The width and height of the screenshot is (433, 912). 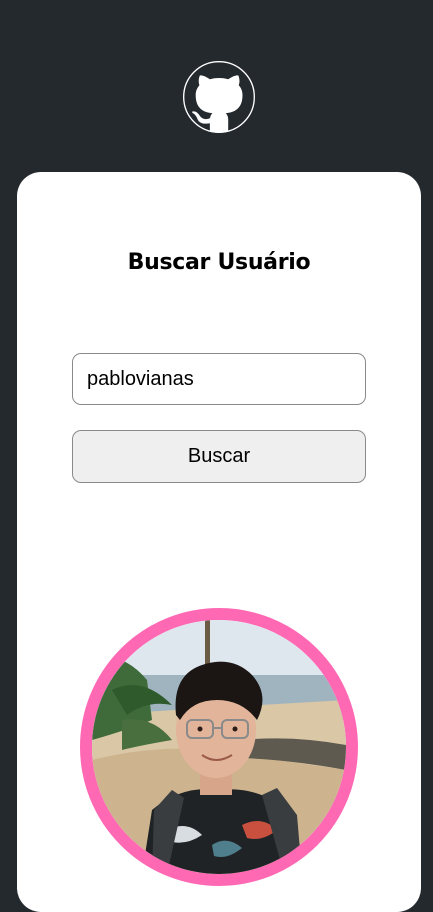 What do you see at coordinates (219, 262) in the screenshot?
I see `page-title: Buscar Usuário` at bounding box center [219, 262].